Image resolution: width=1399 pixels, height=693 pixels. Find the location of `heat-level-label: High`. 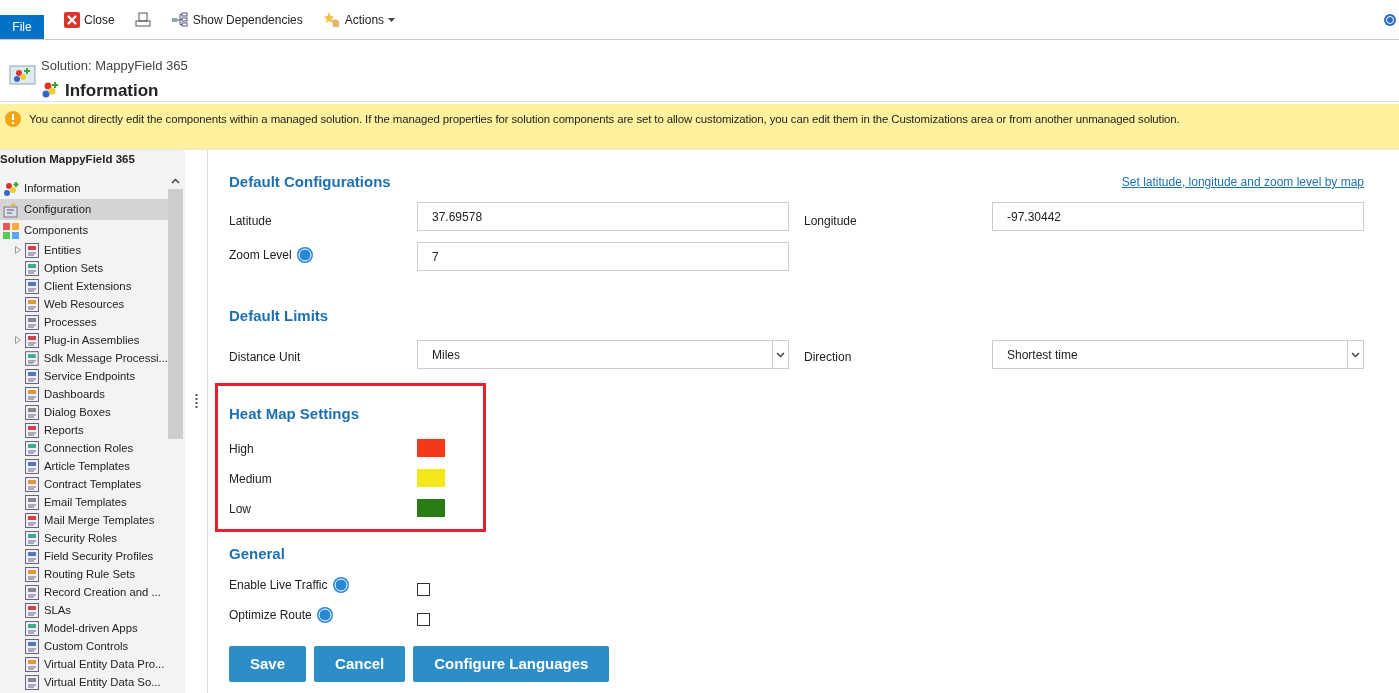

heat-level-label: High is located at coordinates (241, 449).